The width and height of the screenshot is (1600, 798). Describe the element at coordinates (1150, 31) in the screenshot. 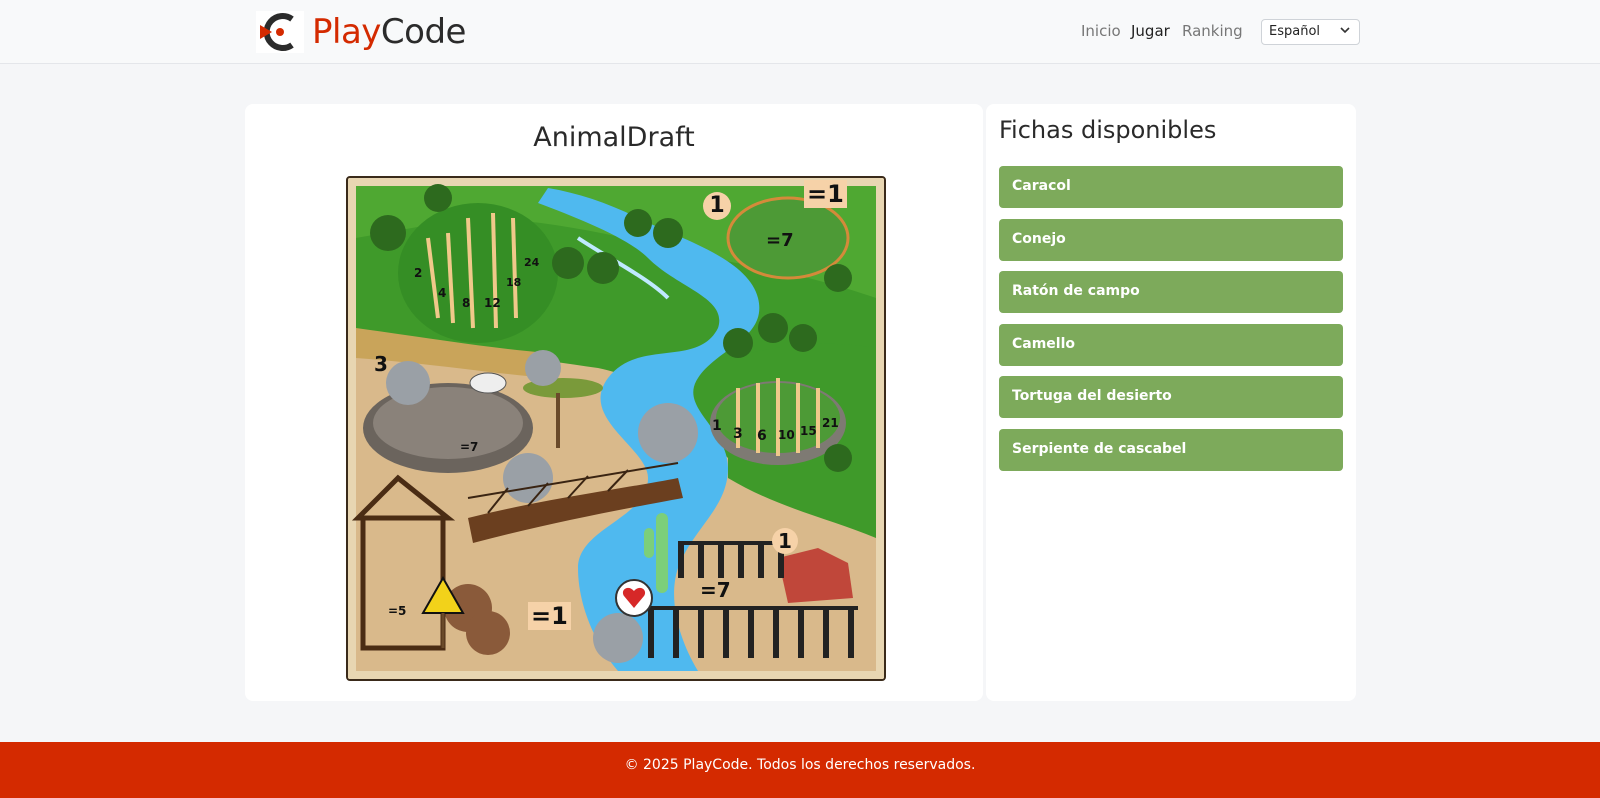

I see `nav-jugar: Jugar` at that location.